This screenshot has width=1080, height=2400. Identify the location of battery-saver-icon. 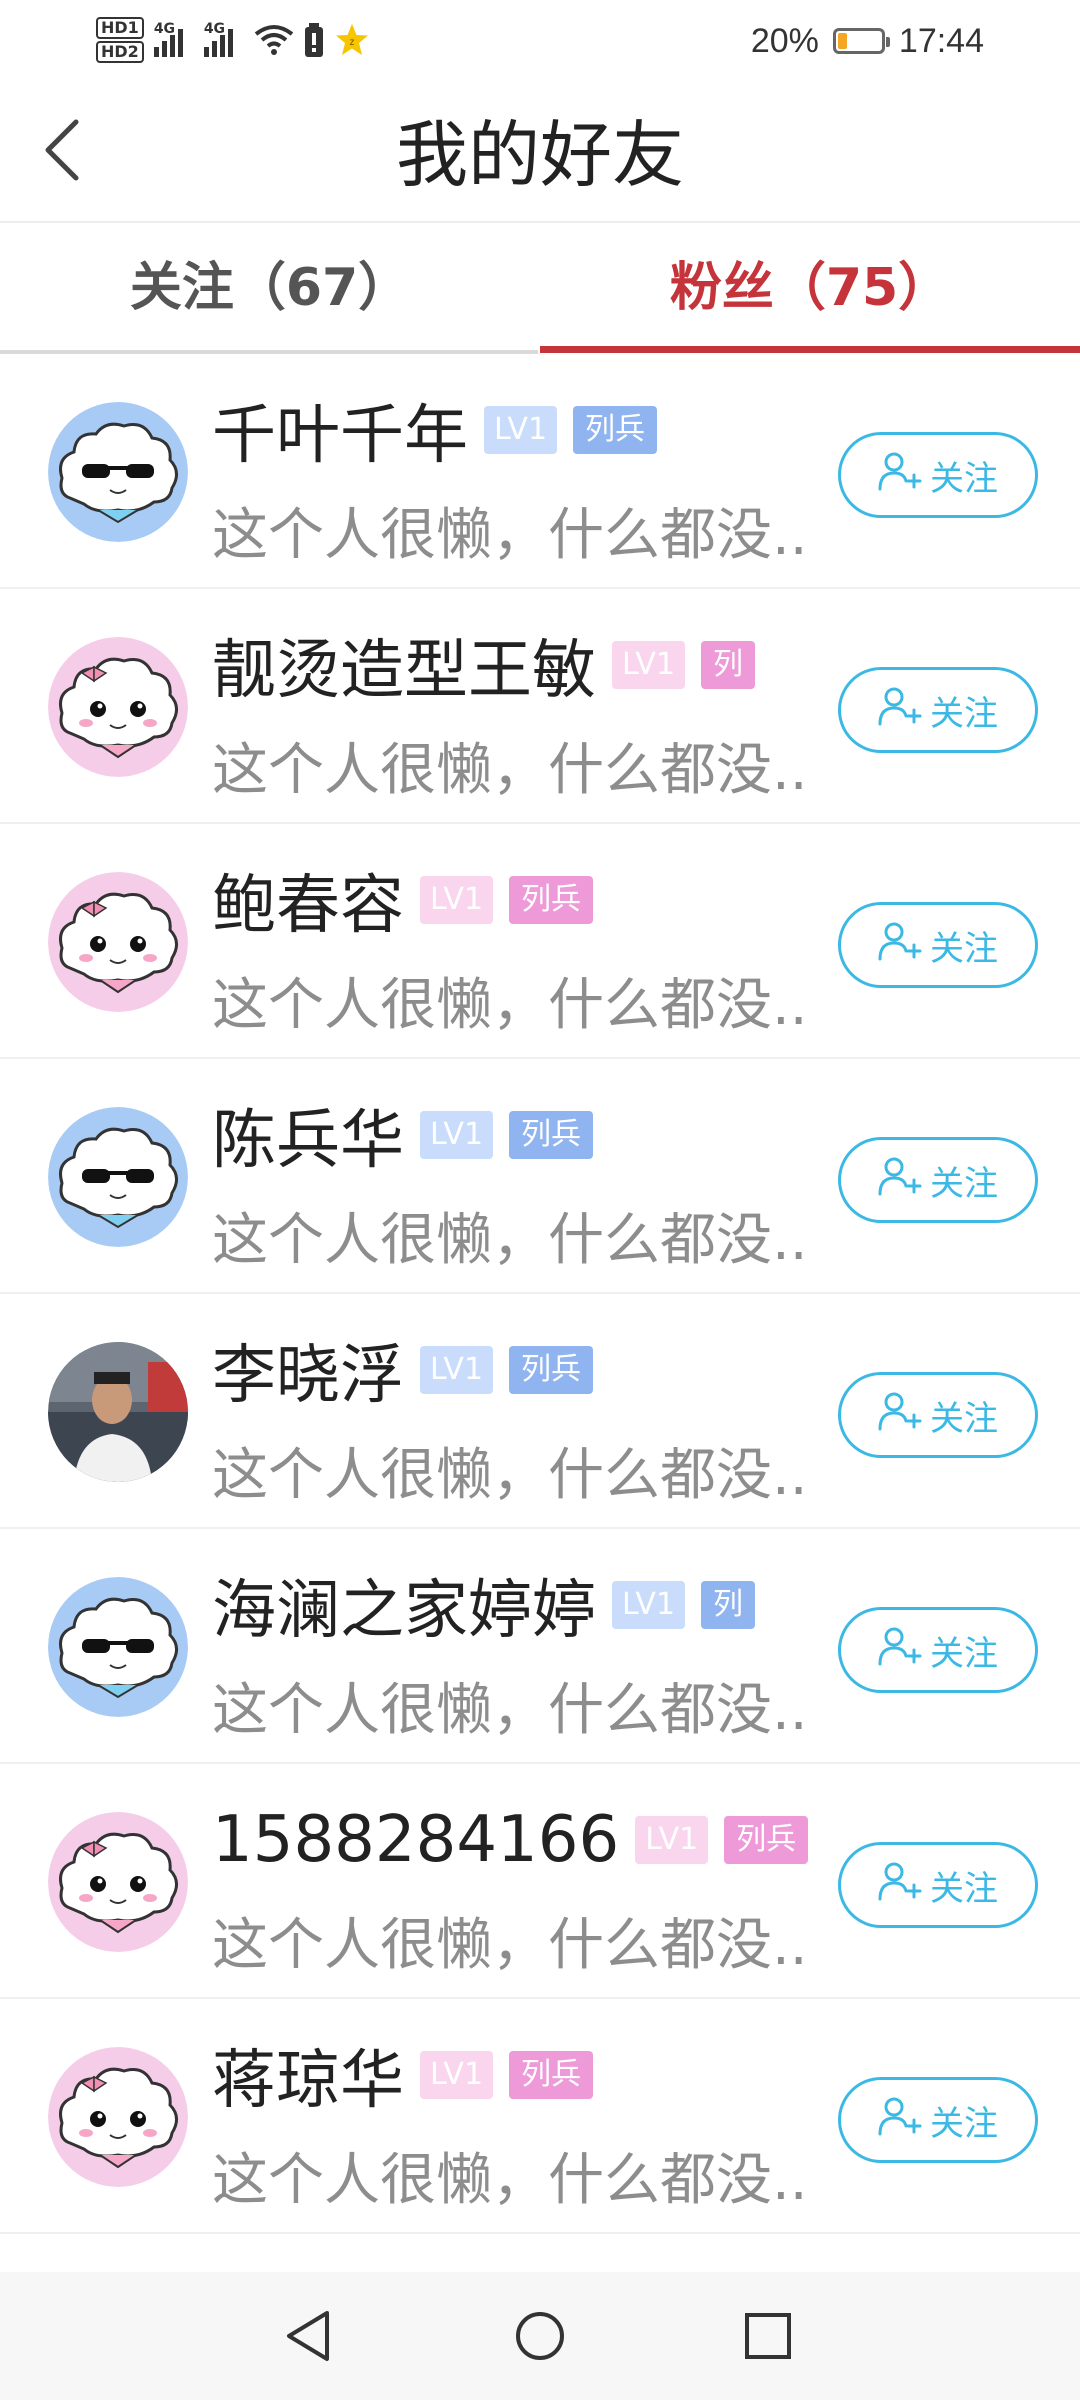
(314, 40).